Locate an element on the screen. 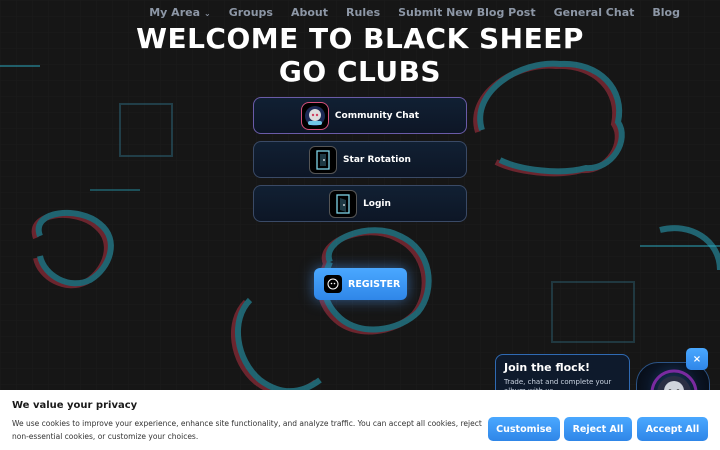 This screenshot has width=720, height=450. login-button: Login is located at coordinates (360, 203).